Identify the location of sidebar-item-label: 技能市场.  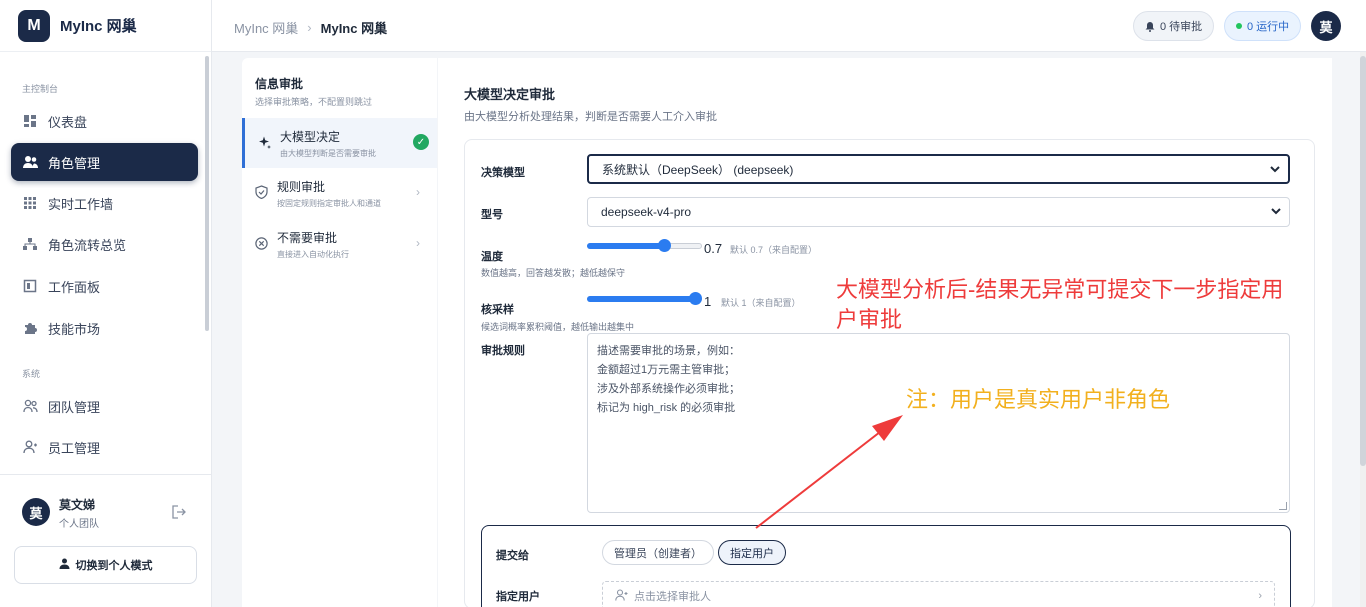
(74, 329).